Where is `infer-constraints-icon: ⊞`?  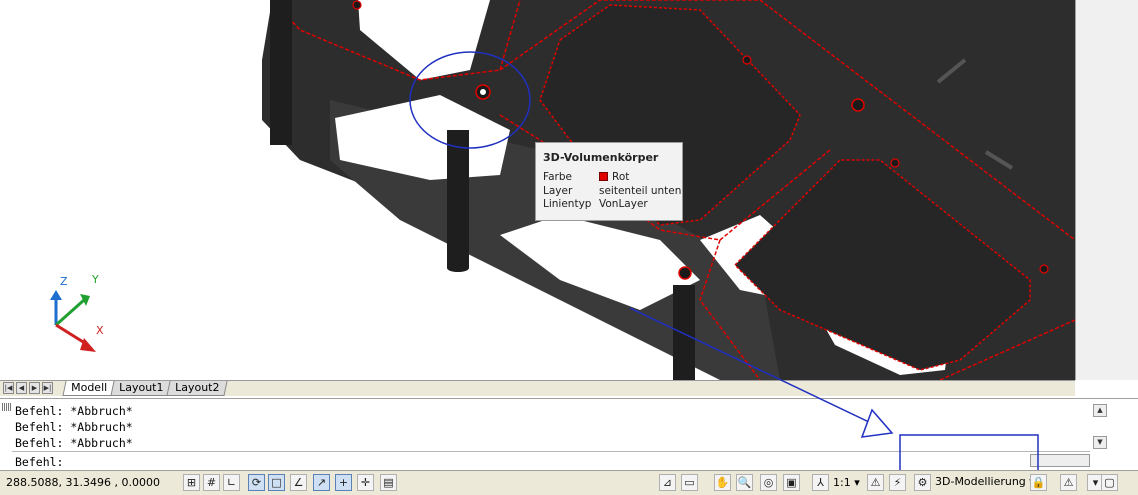 infer-constraints-icon: ⊞ is located at coordinates (191, 482).